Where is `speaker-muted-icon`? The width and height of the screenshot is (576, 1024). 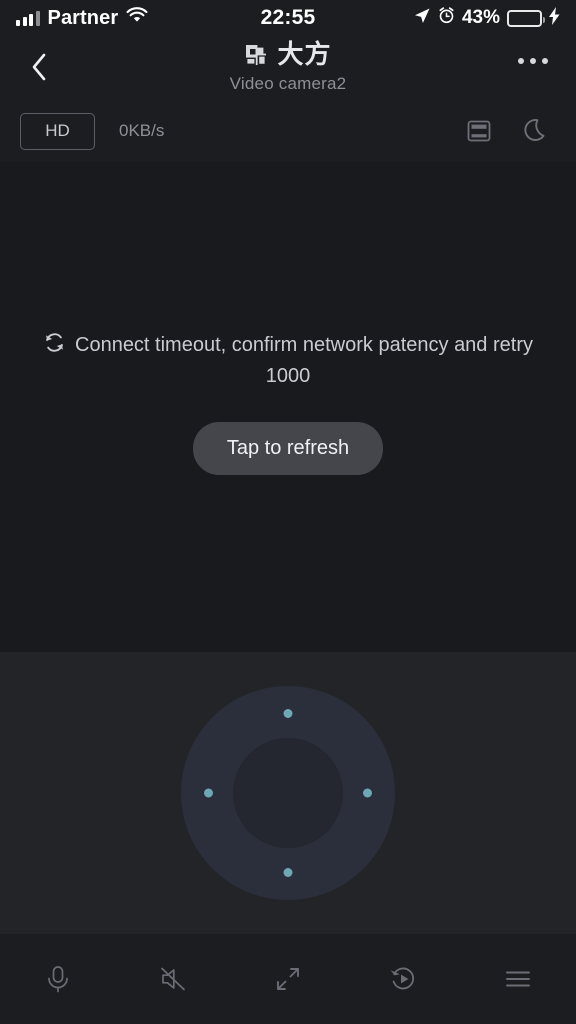 speaker-muted-icon is located at coordinates (172, 979).